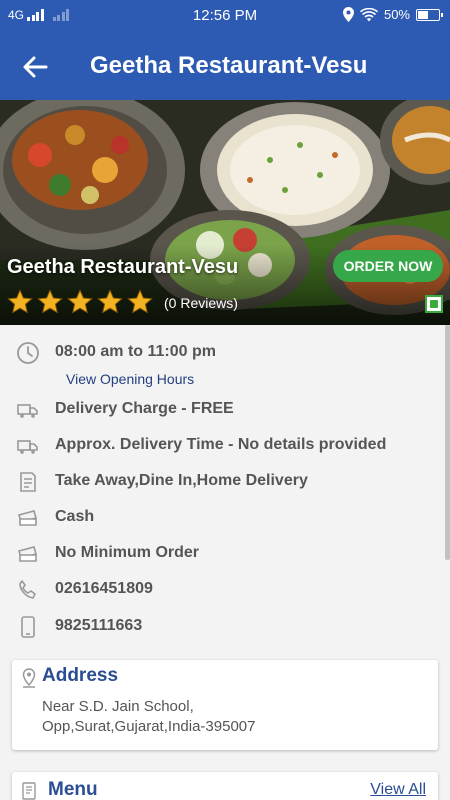 The width and height of the screenshot is (450, 800). What do you see at coordinates (220, 554) in the screenshot?
I see `min-order-row: No Minimum Order` at bounding box center [220, 554].